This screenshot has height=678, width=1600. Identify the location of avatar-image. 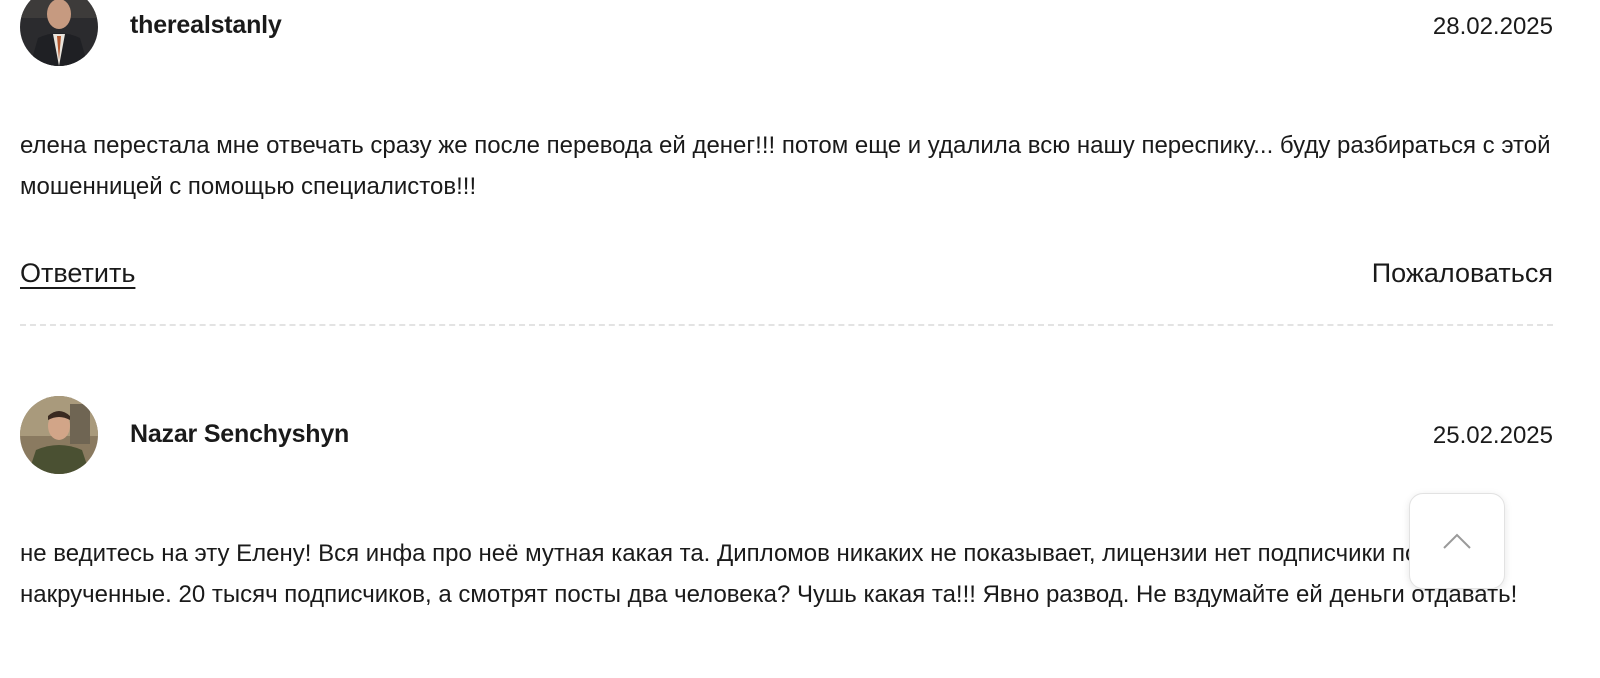
(59, 435).